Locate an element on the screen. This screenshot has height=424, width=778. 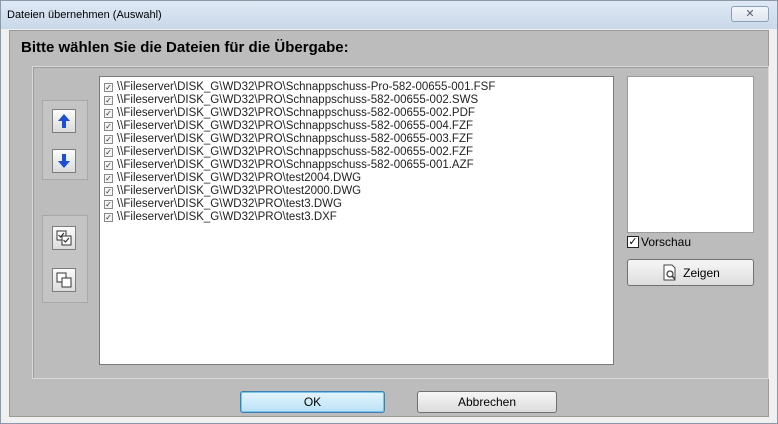
list-item: ✓ \\Fileserver\DISK_G\WD32\PRO\test3.DXF is located at coordinates (220, 217).